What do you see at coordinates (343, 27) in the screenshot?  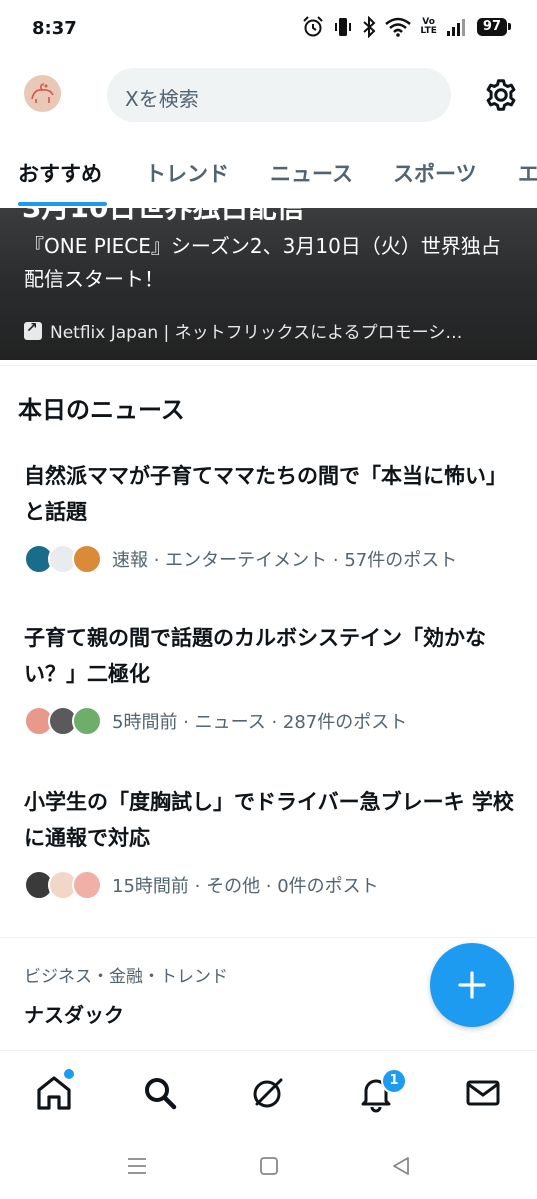 I see `vibrate-icon` at bounding box center [343, 27].